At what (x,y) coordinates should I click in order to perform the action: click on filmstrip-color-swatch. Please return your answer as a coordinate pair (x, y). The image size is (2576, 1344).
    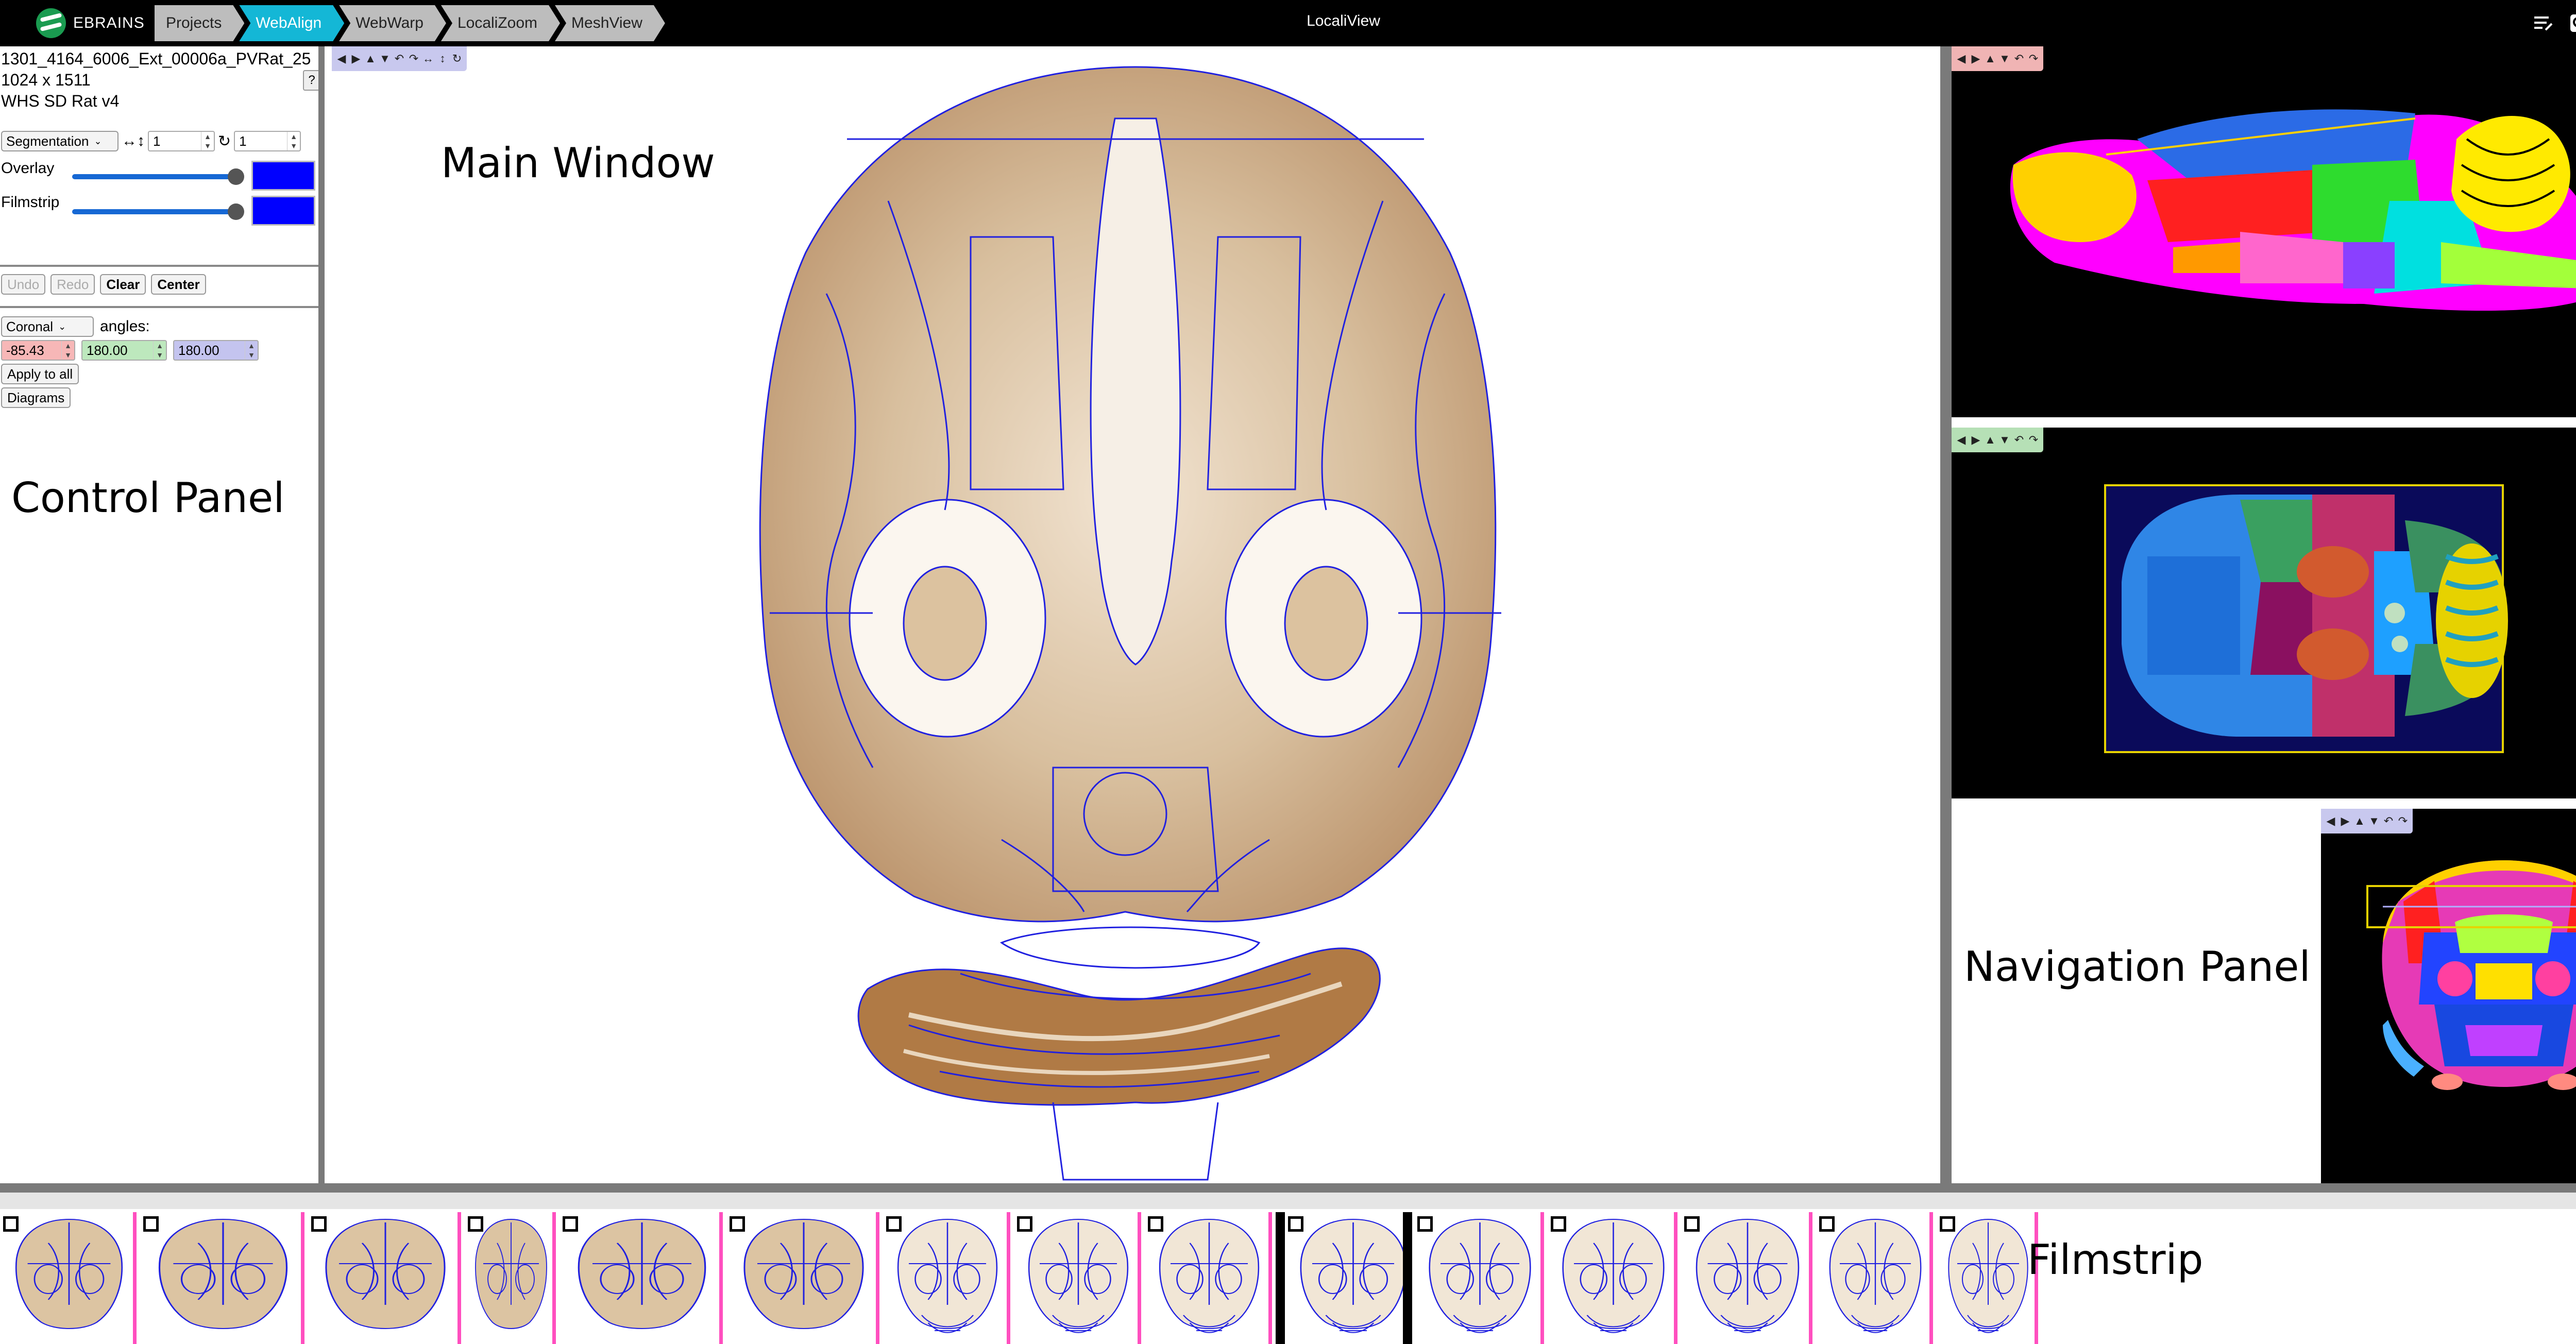
    Looking at the image, I should click on (283, 211).